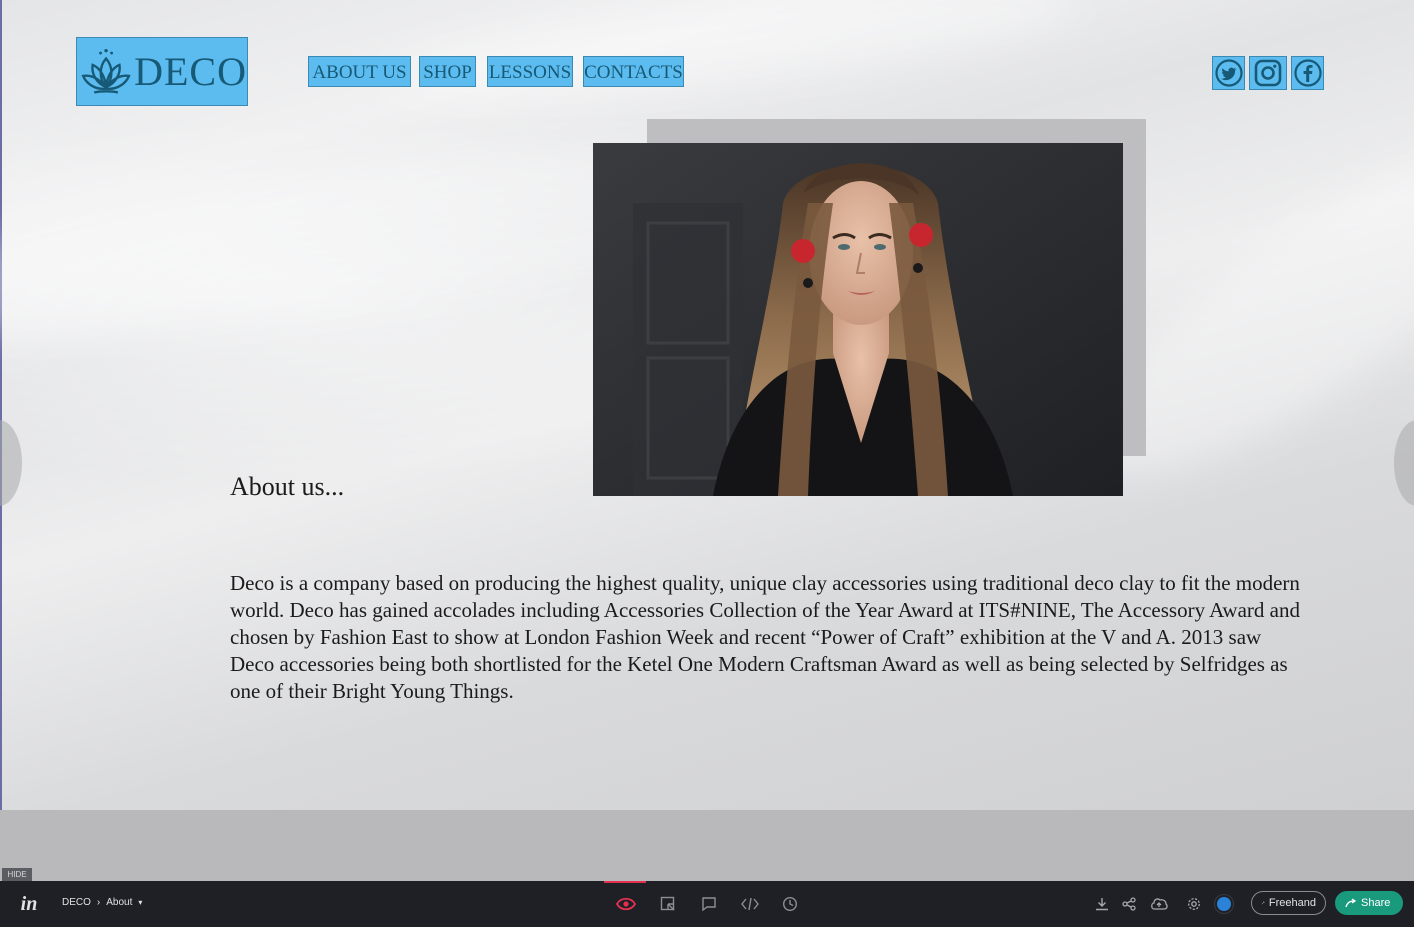 This screenshot has height=927, width=1414. What do you see at coordinates (633, 71) in the screenshot?
I see `nav-contacts: CONTACTS` at bounding box center [633, 71].